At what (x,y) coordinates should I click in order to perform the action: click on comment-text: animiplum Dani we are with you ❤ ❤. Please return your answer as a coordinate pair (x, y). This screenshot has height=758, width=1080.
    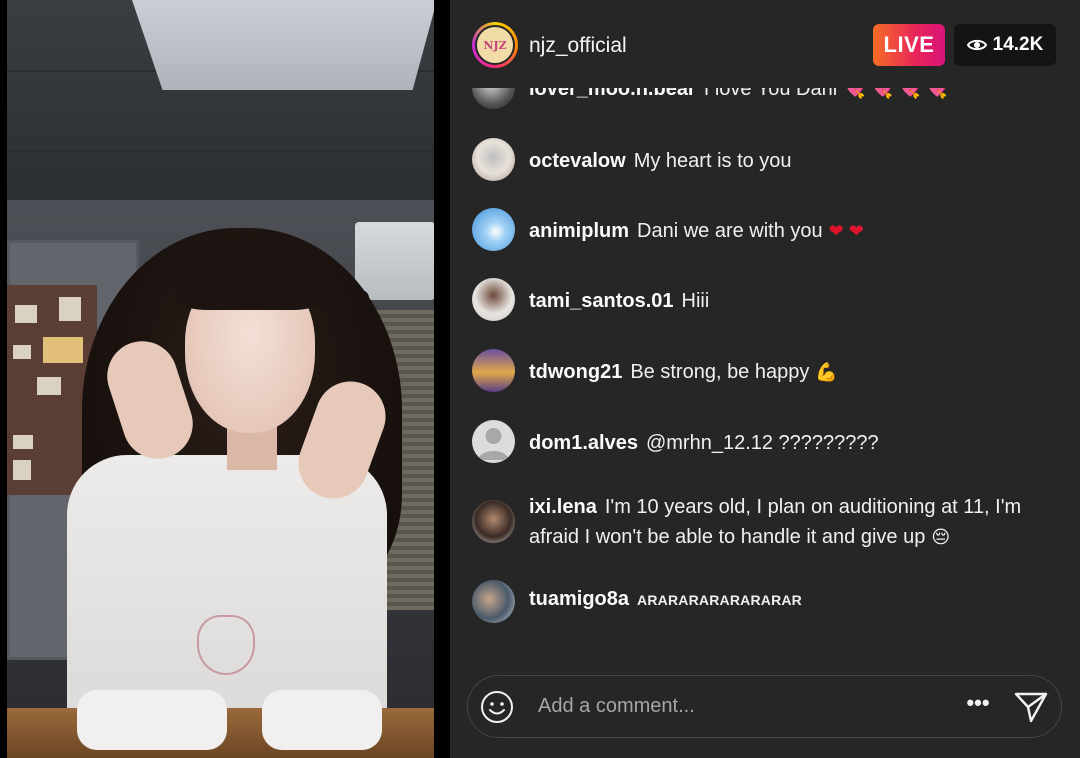
    Looking at the image, I should click on (794, 231).